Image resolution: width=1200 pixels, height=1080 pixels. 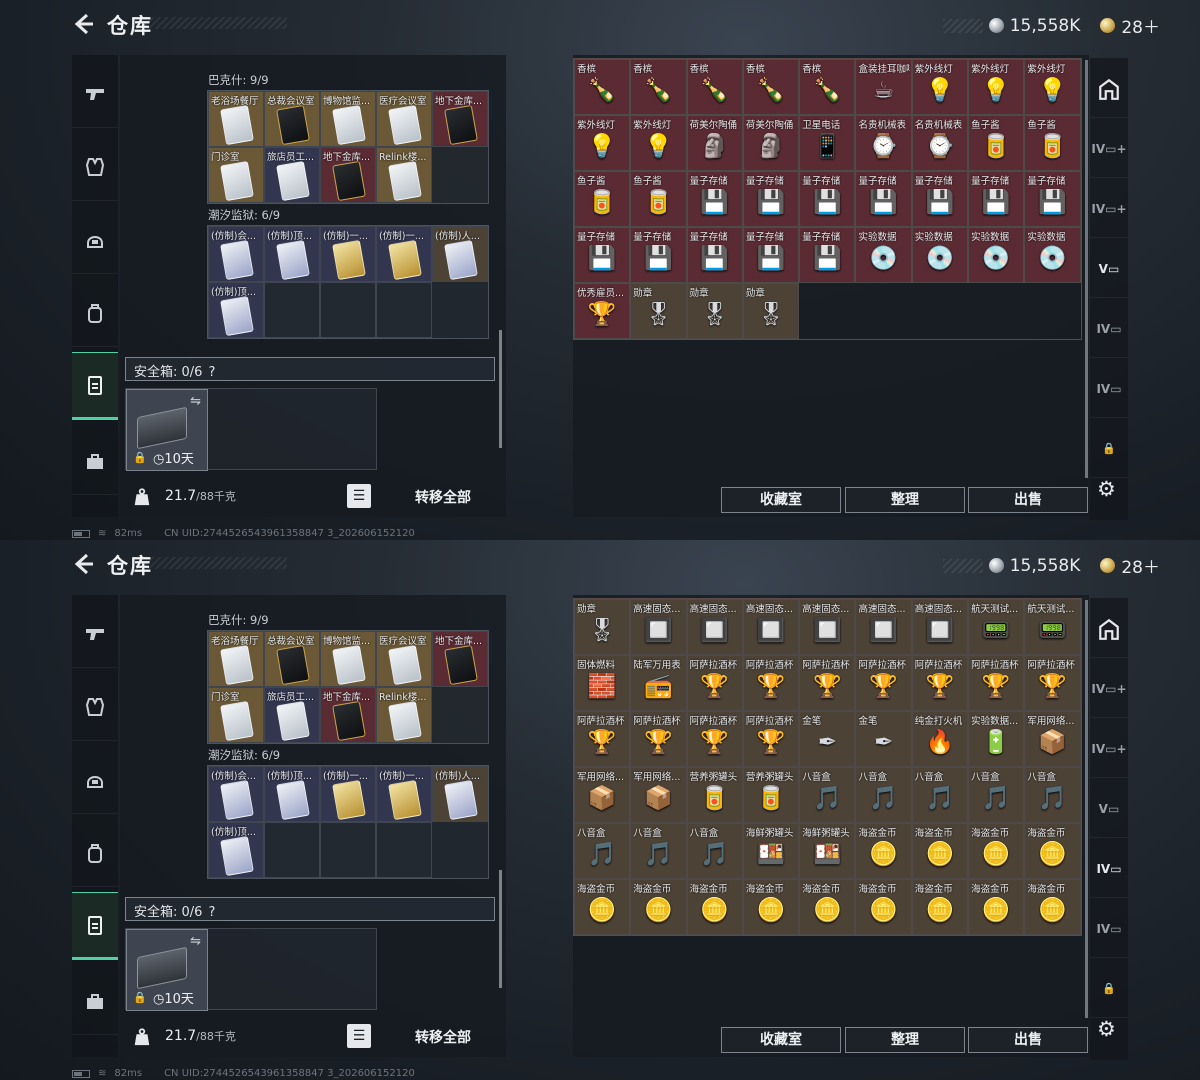 What do you see at coordinates (602, 795) in the screenshot?
I see `storage-item: 军用网络... 📦` at bounding box center [602, 795].